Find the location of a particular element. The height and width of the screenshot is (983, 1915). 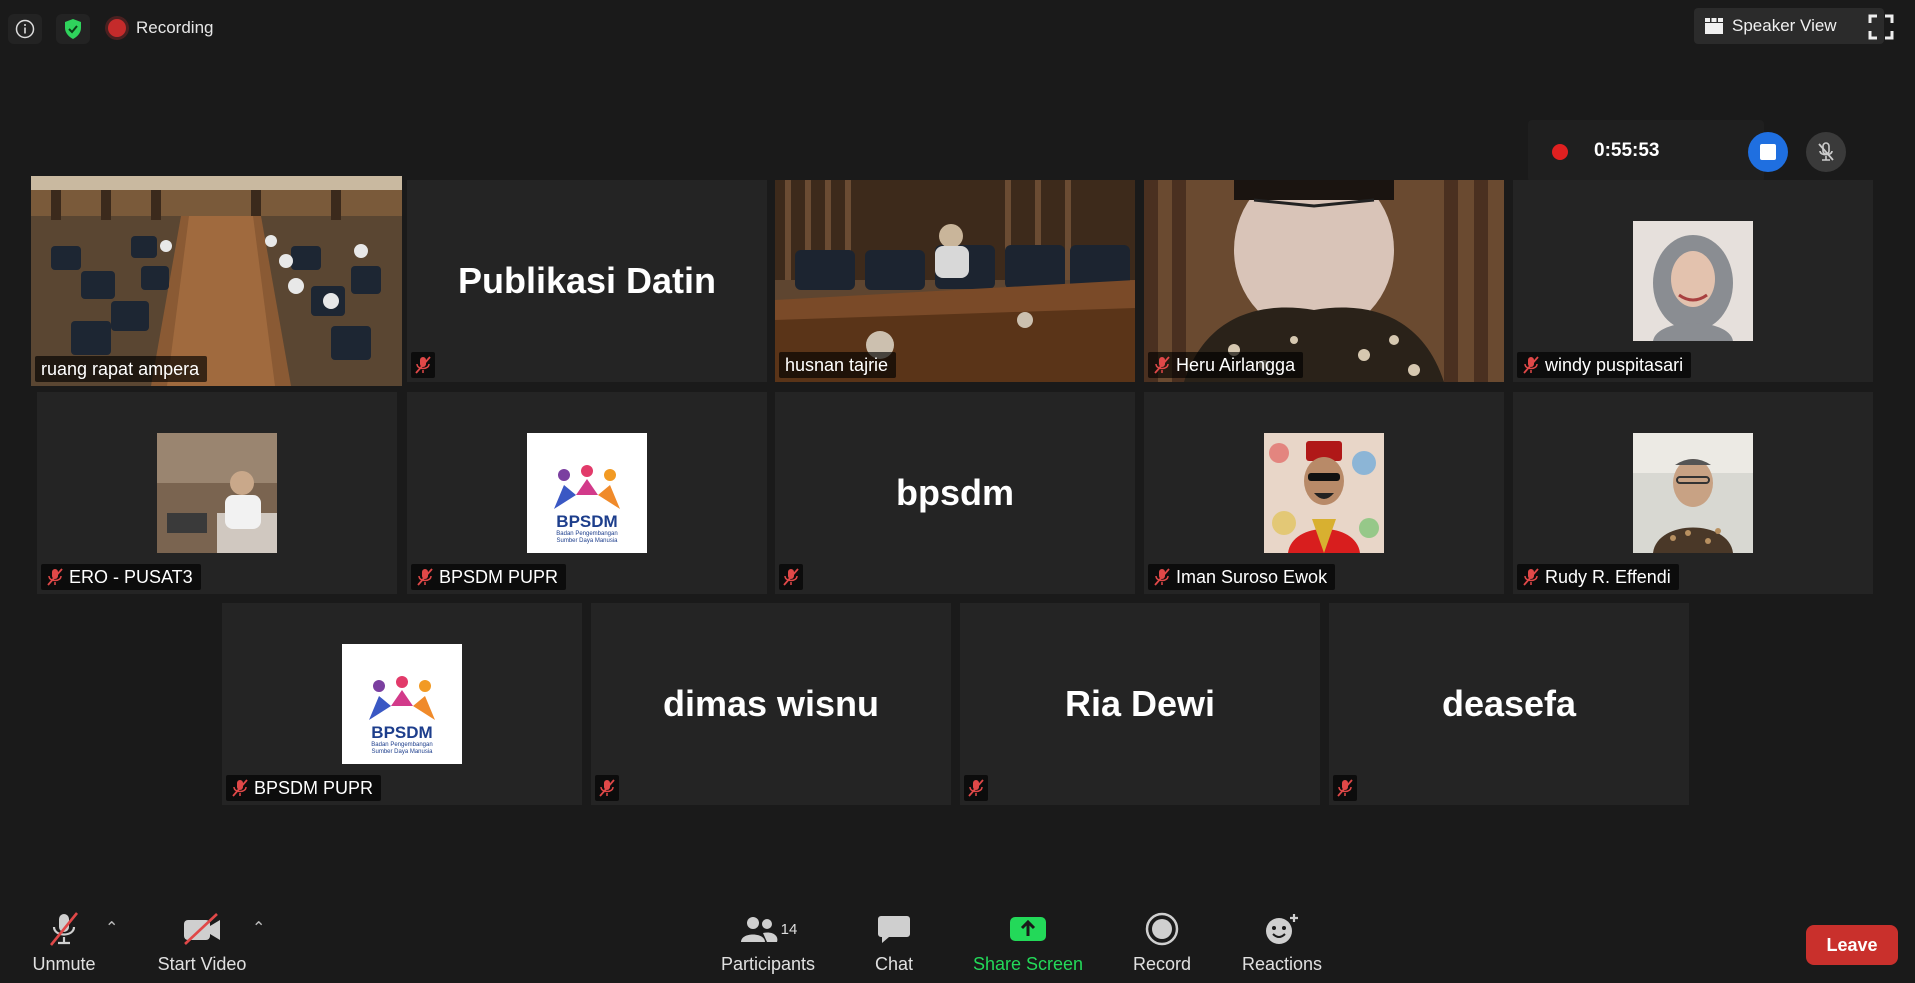

recording-panel: 0:55:53 is located at coordinates (1646, 151).